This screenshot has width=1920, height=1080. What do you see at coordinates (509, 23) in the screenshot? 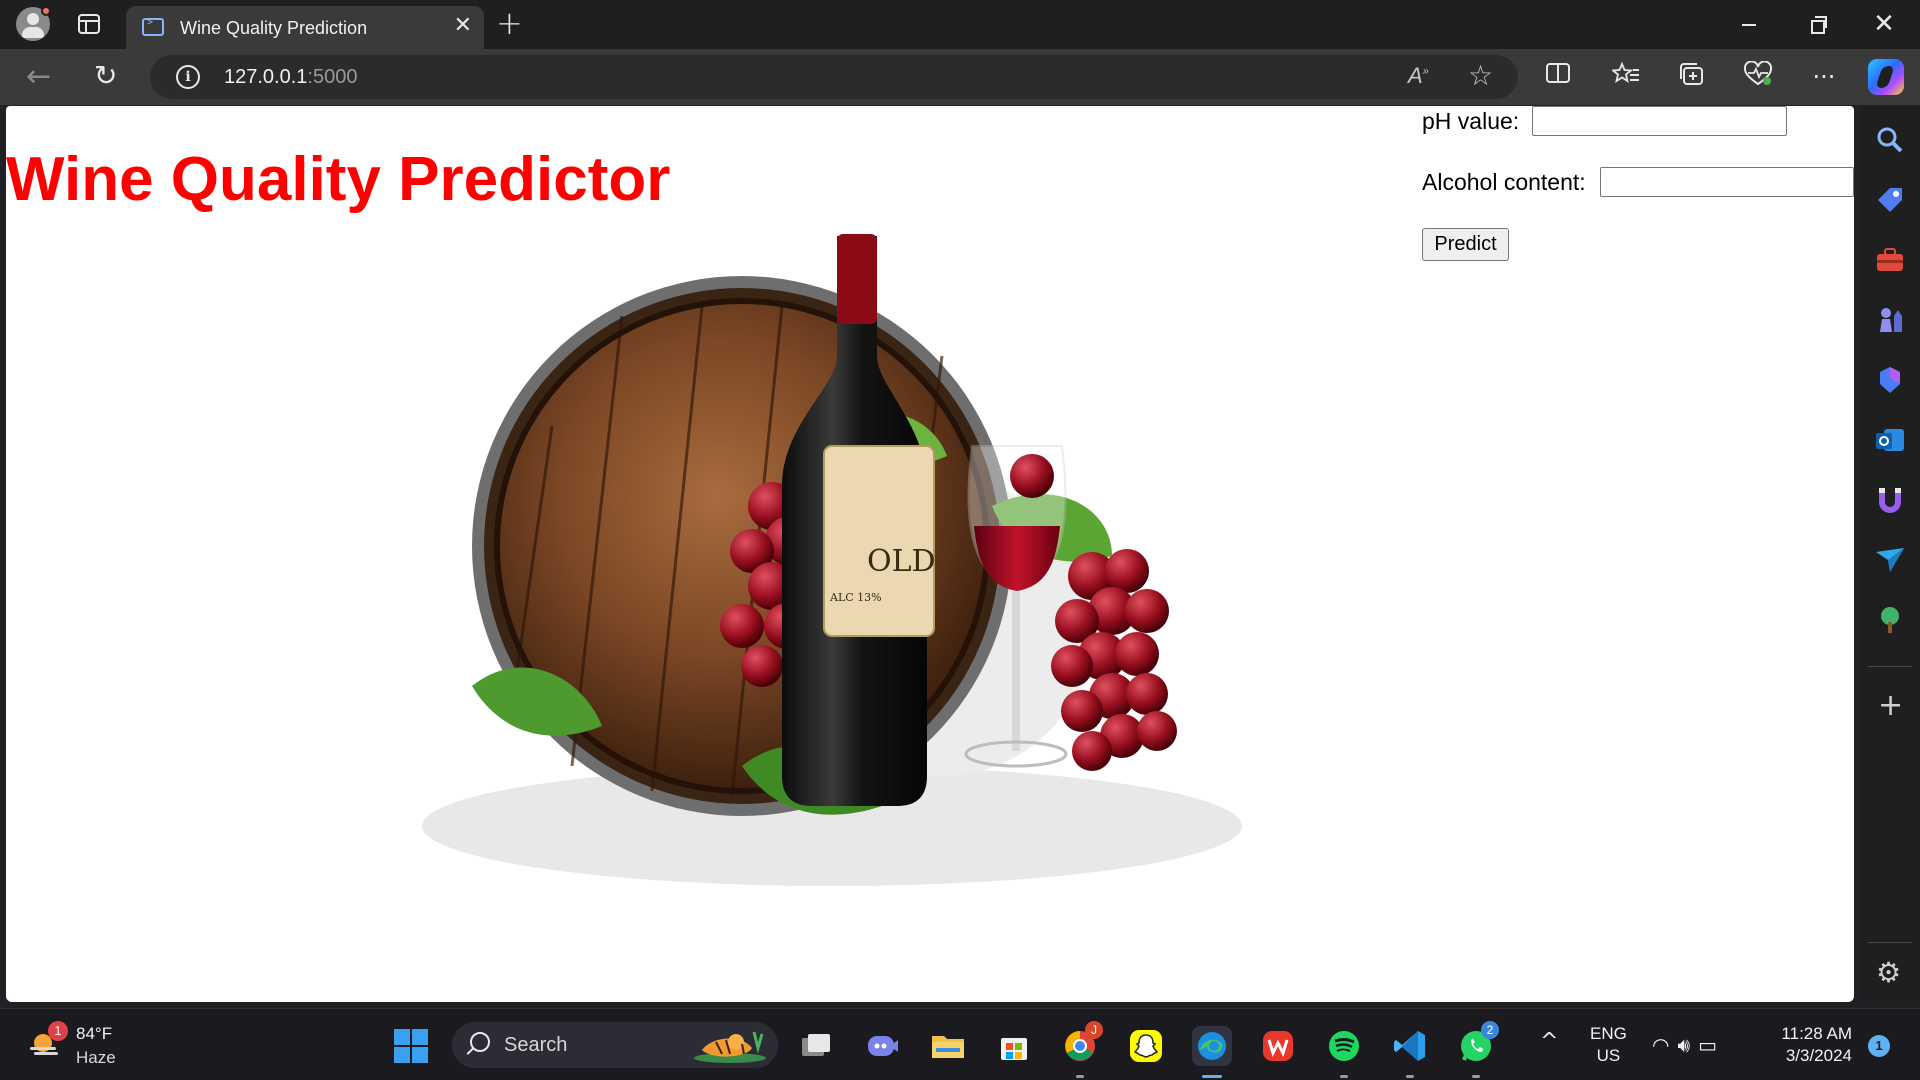
I see `new-tab-button: +` at bounding box center [509, 23].